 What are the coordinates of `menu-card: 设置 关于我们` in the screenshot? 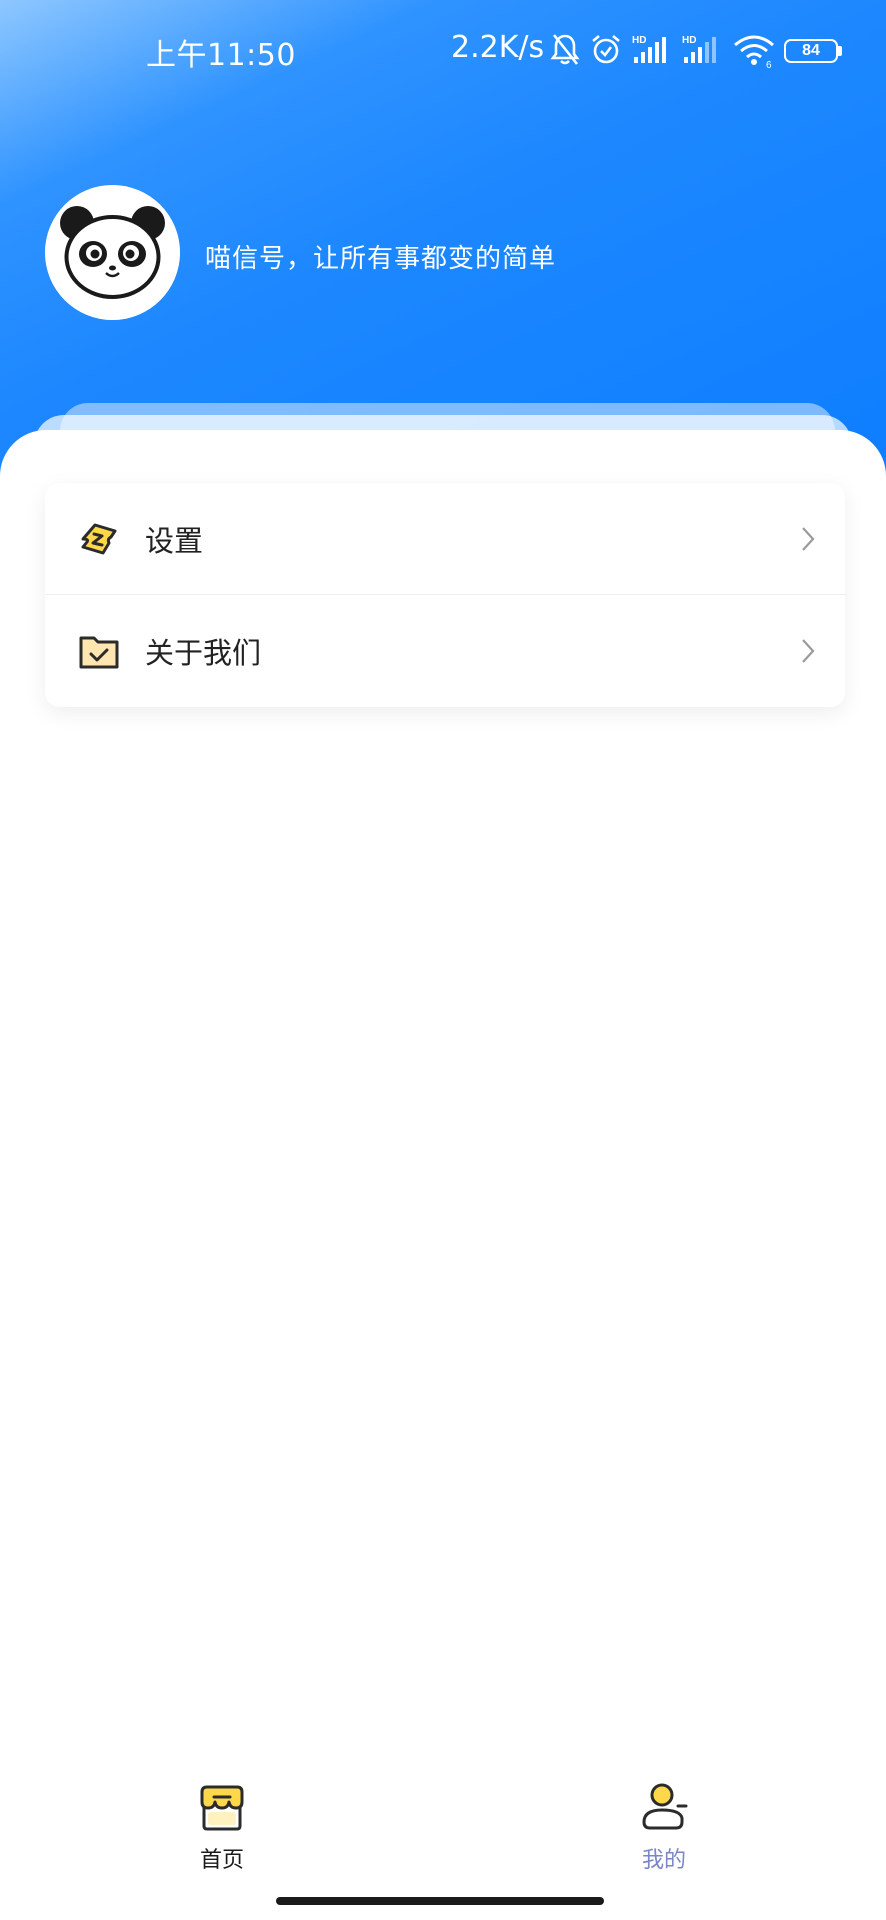 It's located at (445, 595).